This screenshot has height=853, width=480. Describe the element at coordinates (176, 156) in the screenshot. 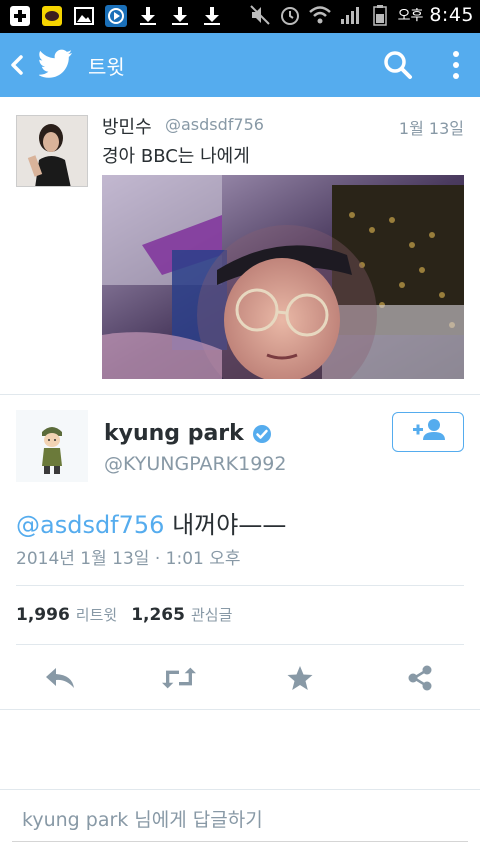

I see `quoted-text: 경아 BBC는 나에게` at that location.